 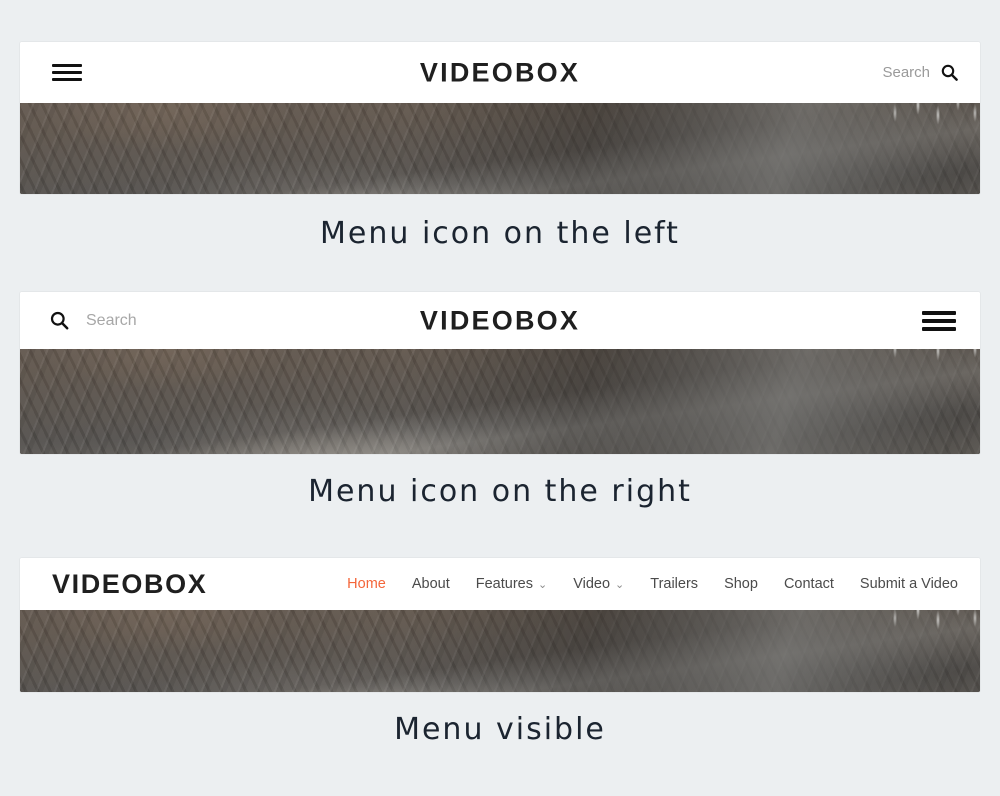 What do you see at coordinates (500, 491) in the screenshot?
I see `caption-menu-right: Menu icon on the right` at bounding box center [500, 491].